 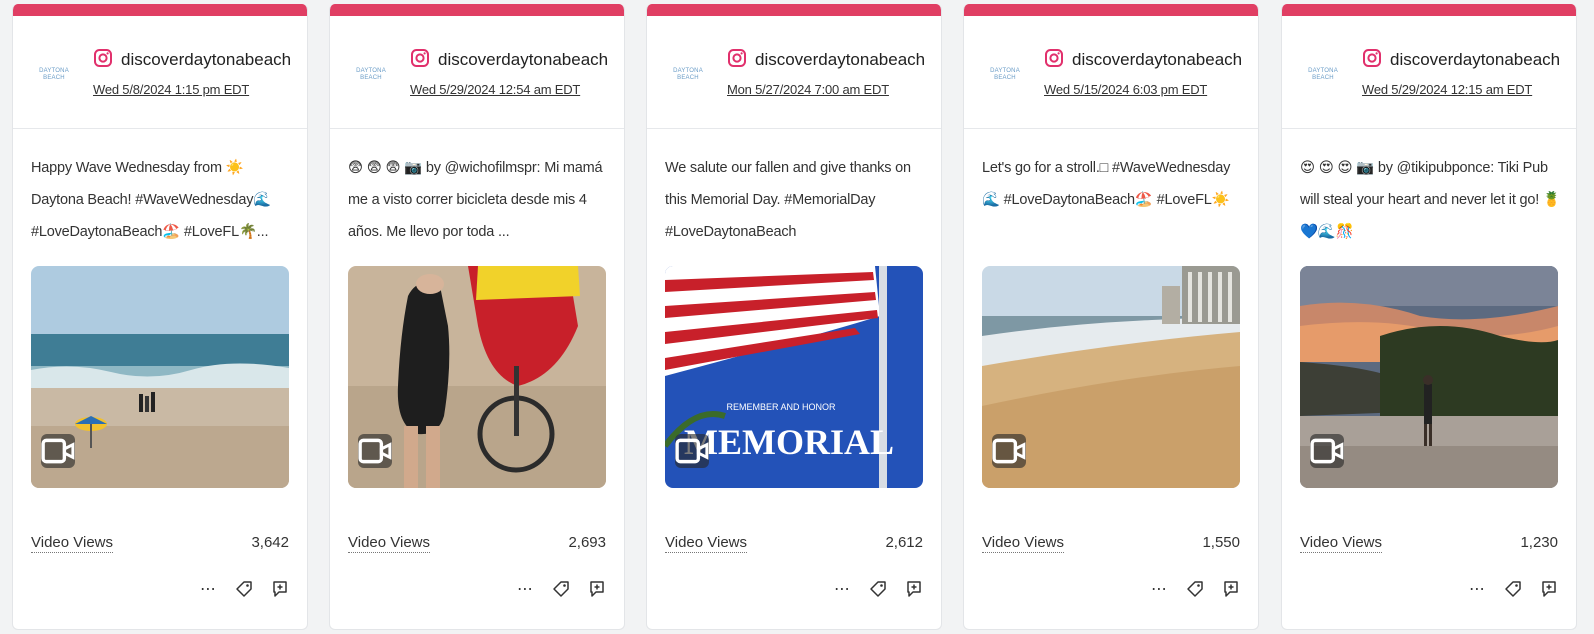 What do you see at coordinates (808, 89) in the screenshot?
I see `post-timestamp-link: Mon 5/27/2024 7:00 am EDT` at bounding box center [808, 89].